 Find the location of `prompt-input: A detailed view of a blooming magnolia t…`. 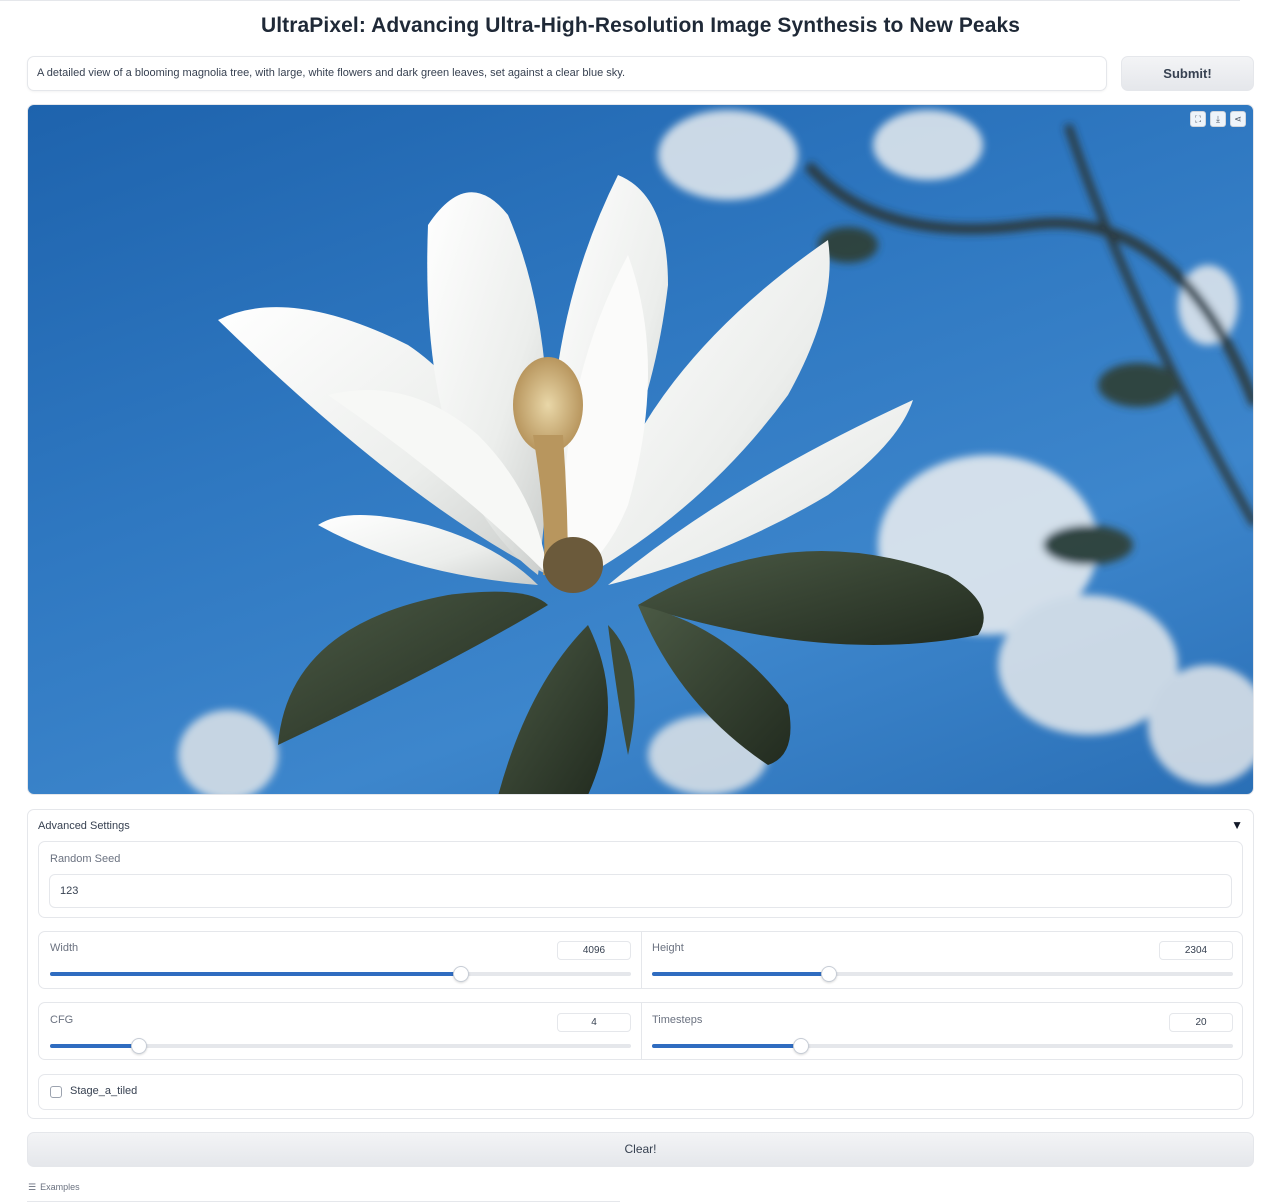

prompt-input: A detailed view of a blooming magnolia t… is located at coordinates (567, 73).